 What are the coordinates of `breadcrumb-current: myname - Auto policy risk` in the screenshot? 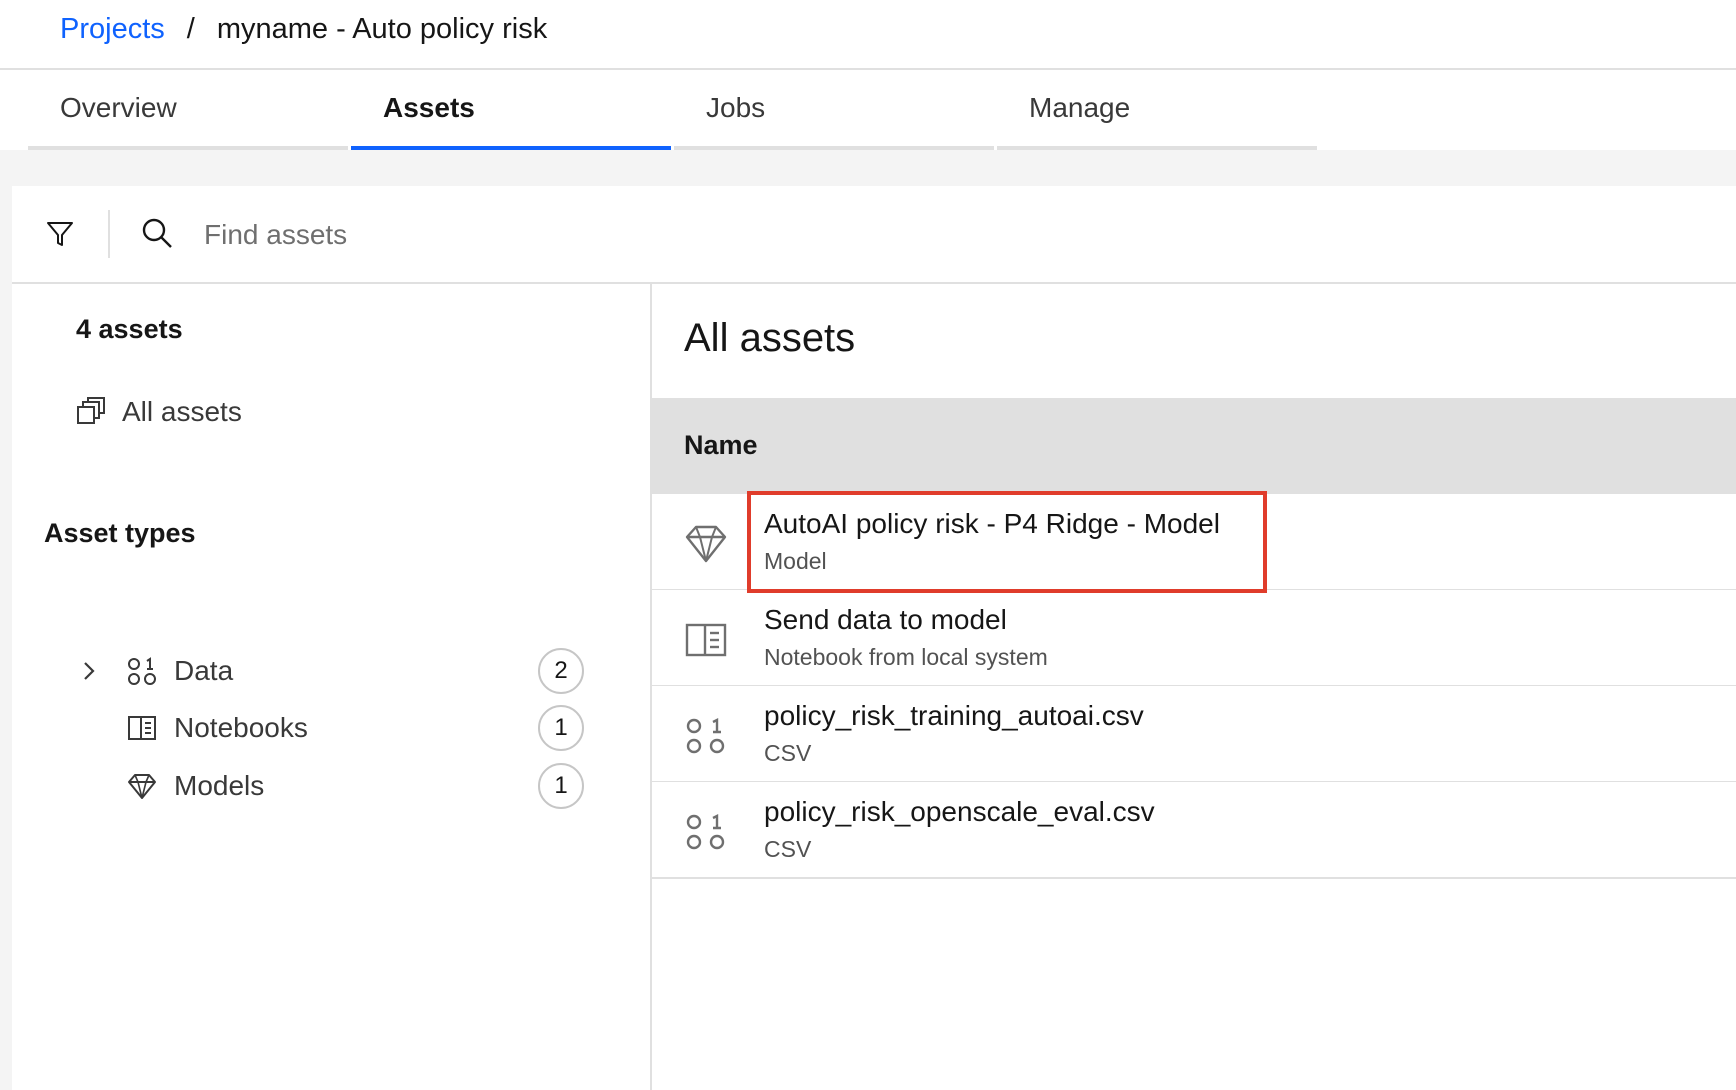 It's located at (382, 28).